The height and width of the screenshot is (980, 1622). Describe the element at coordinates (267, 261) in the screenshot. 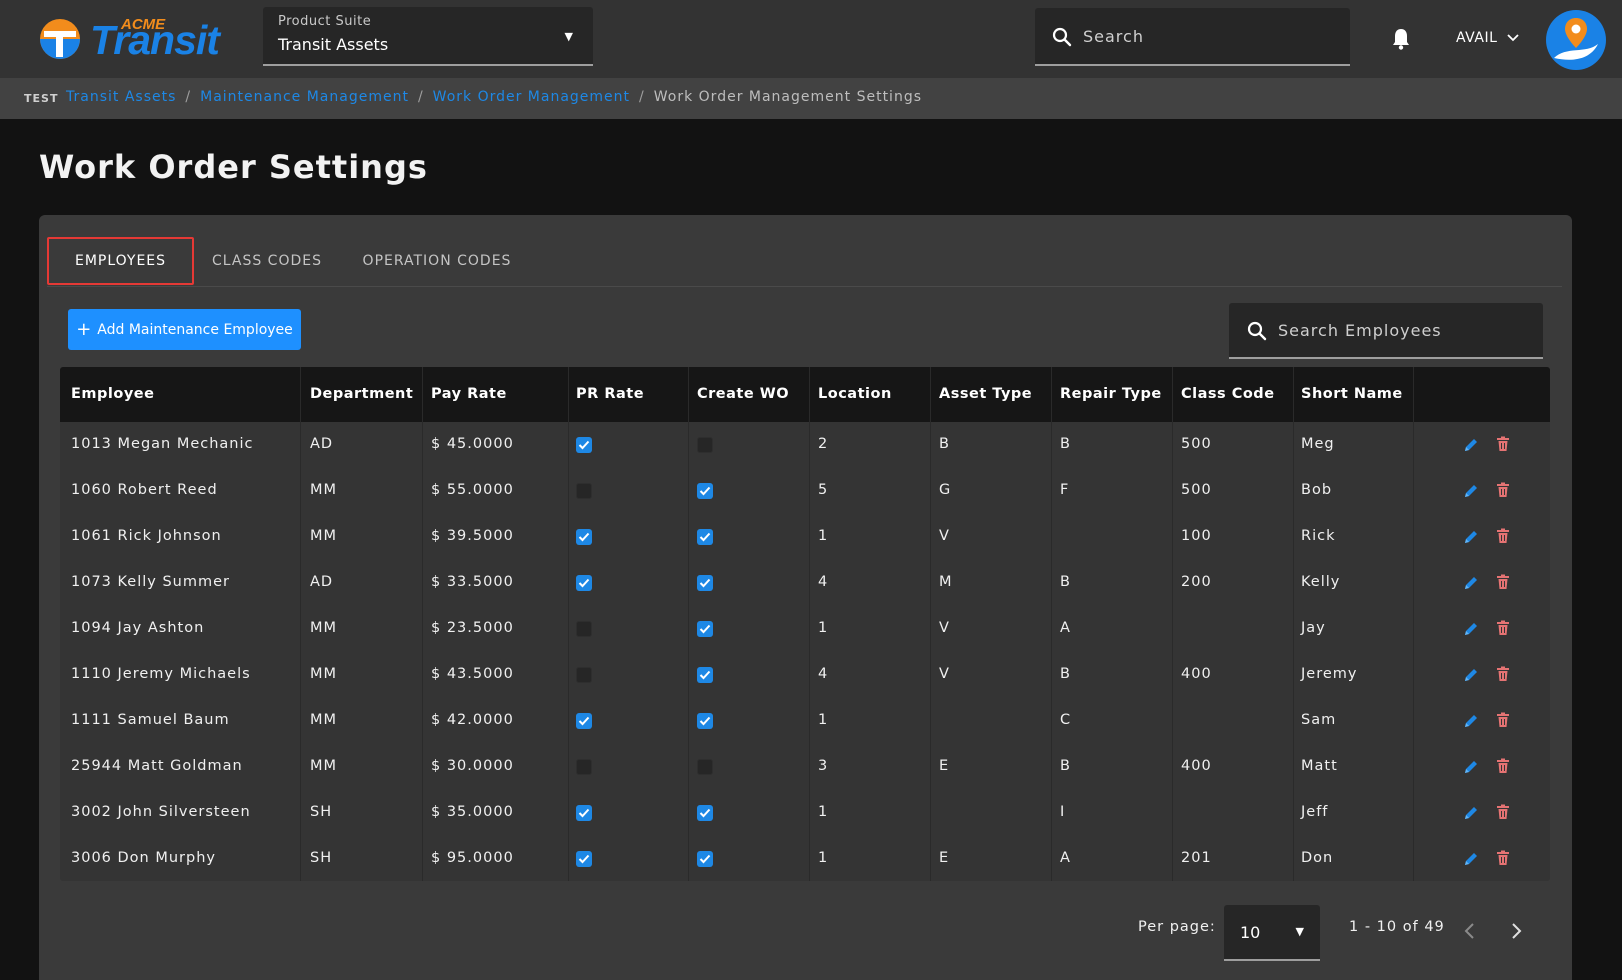

I see `tab-class-codes: CLASS CODES` at that location.